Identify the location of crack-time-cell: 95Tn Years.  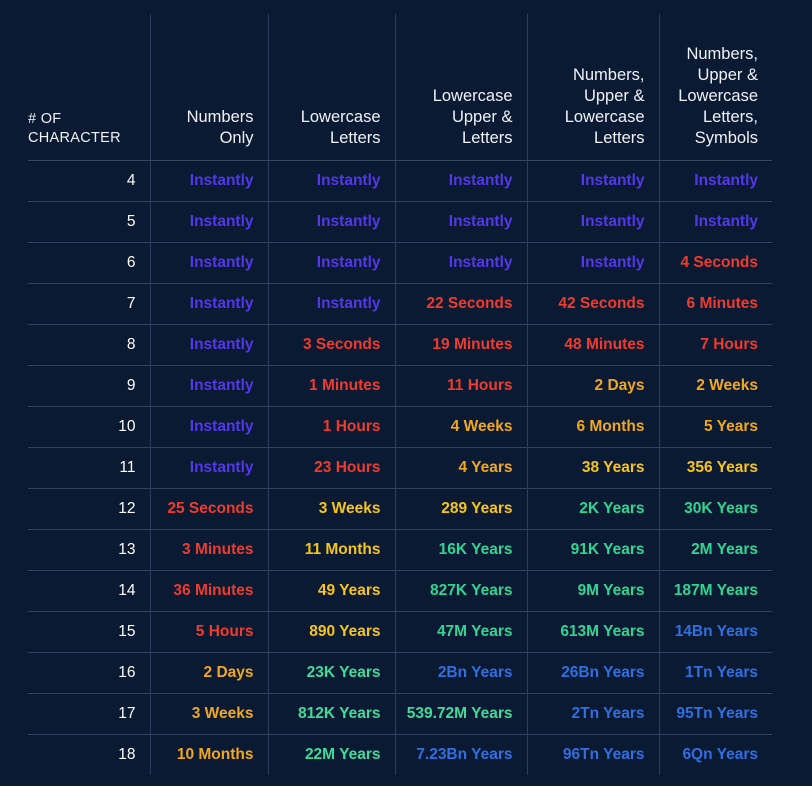
(715, 713).